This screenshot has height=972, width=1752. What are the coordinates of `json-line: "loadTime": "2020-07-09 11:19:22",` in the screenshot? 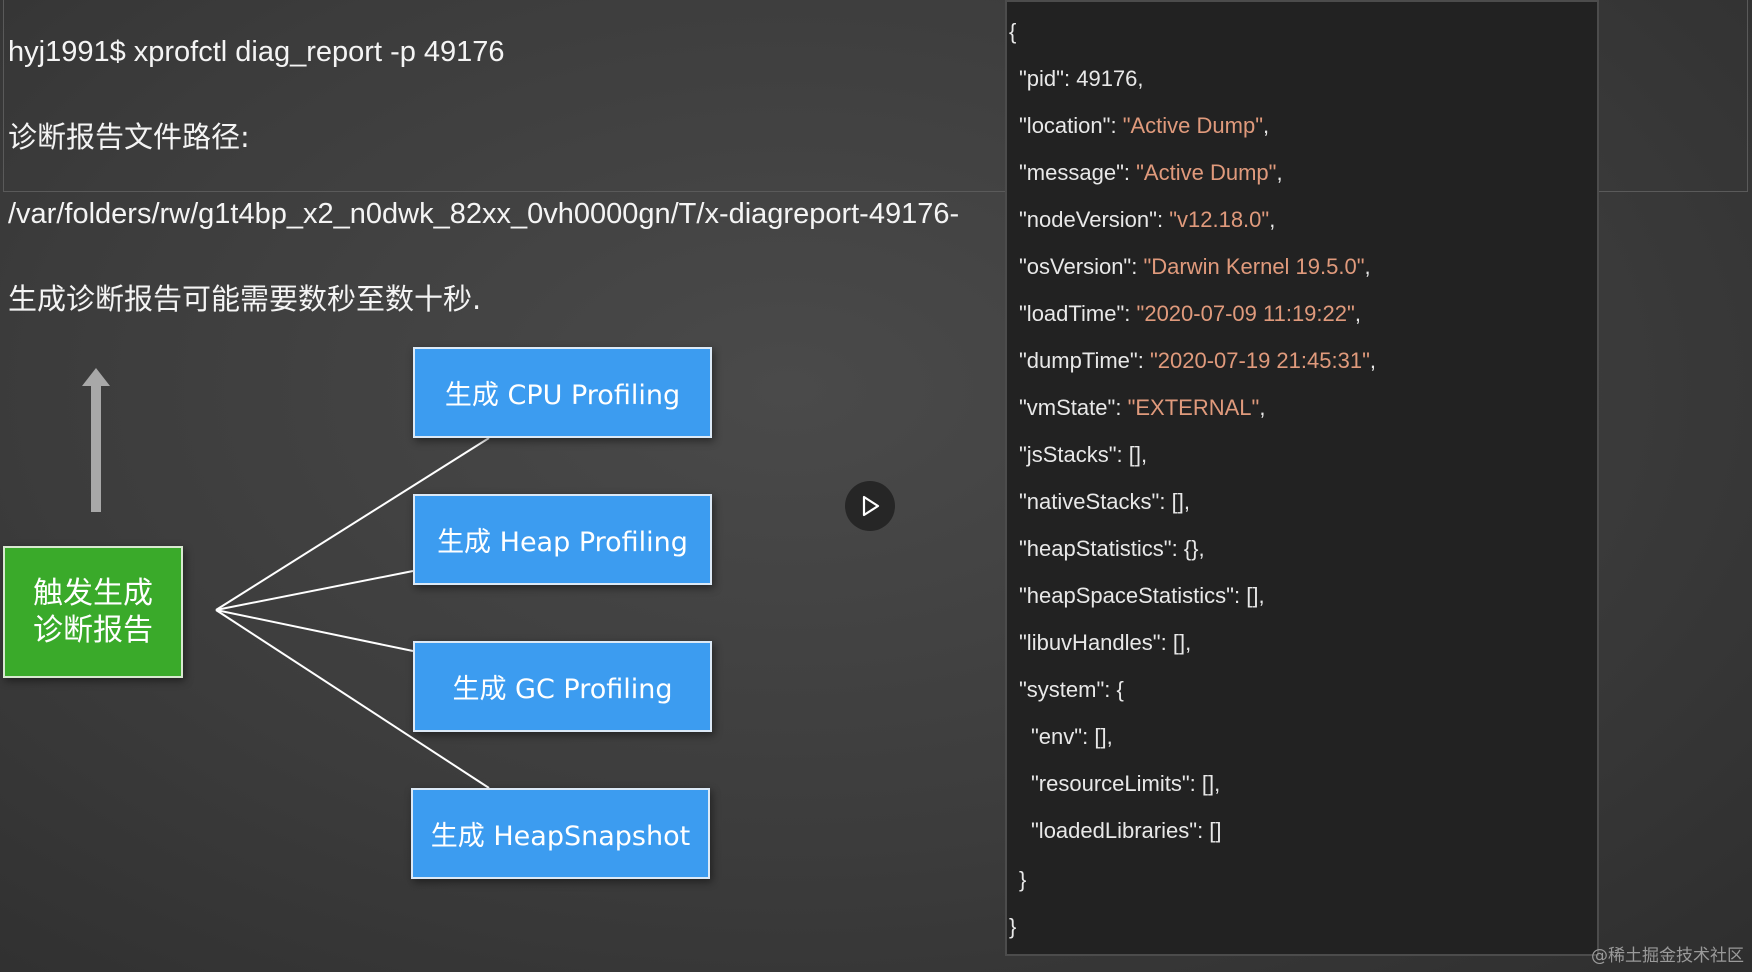 It's located at (1190, 314).